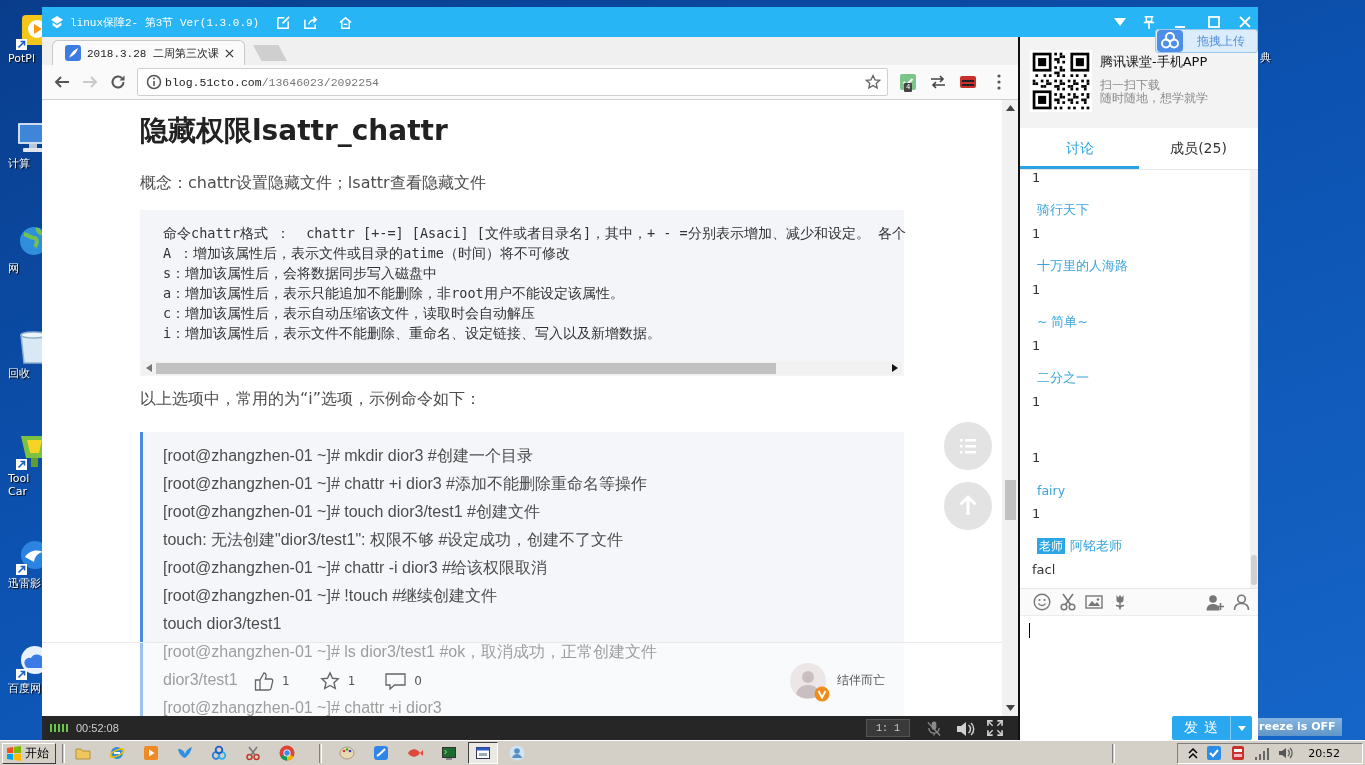 The width and height of the screenshot is (1365, 765). Describe the element at coordinates (995, 728) in the screenshot. I see `fullscreen-icon` at that location.